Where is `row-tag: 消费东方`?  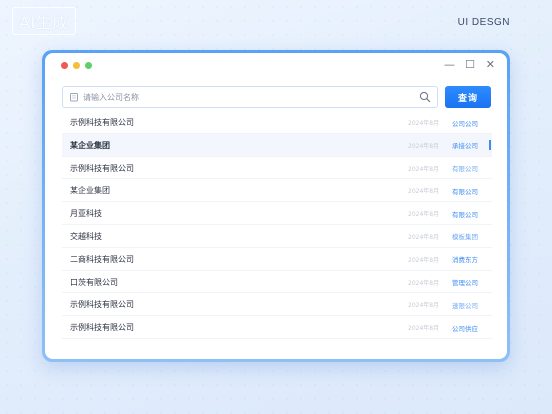 row-tag: 消费东方 is located at coordinates (470, 259).